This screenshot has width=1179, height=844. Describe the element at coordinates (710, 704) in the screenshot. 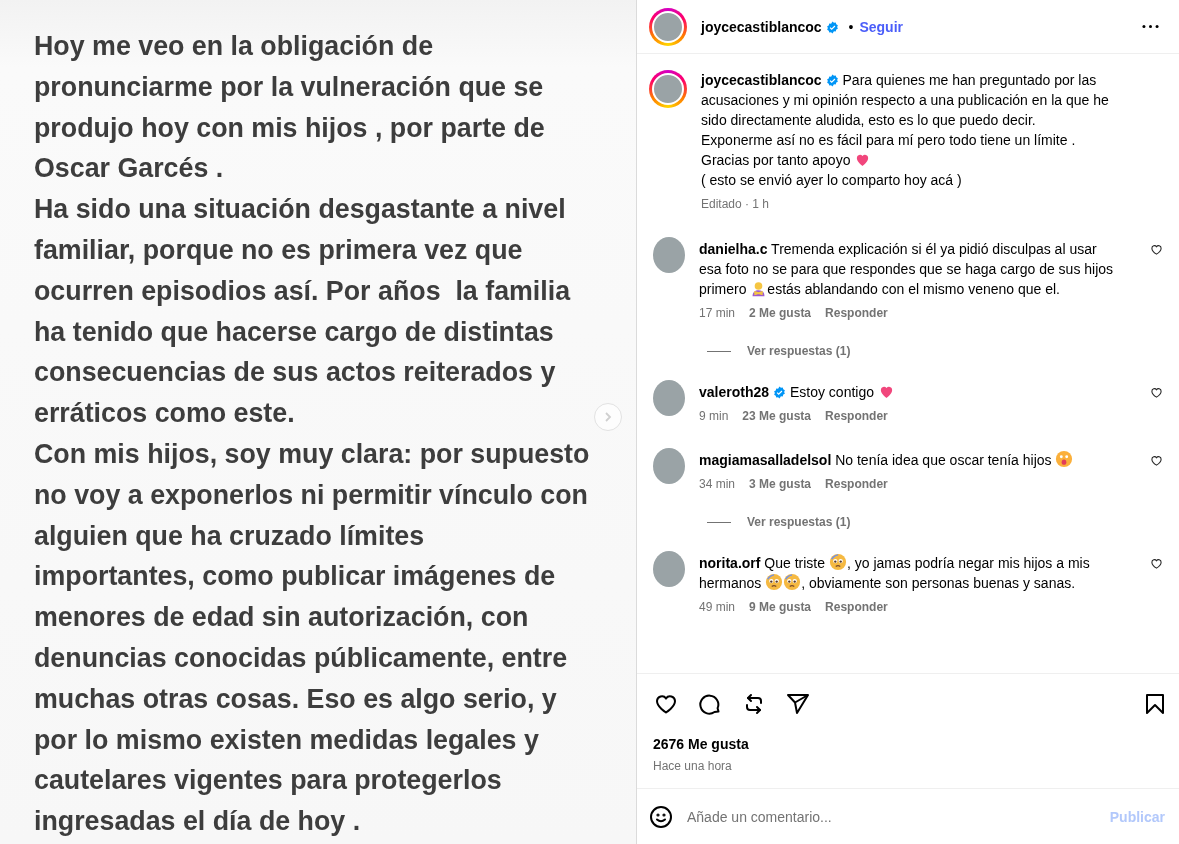

I see `speech-bubble-icon` at that location.